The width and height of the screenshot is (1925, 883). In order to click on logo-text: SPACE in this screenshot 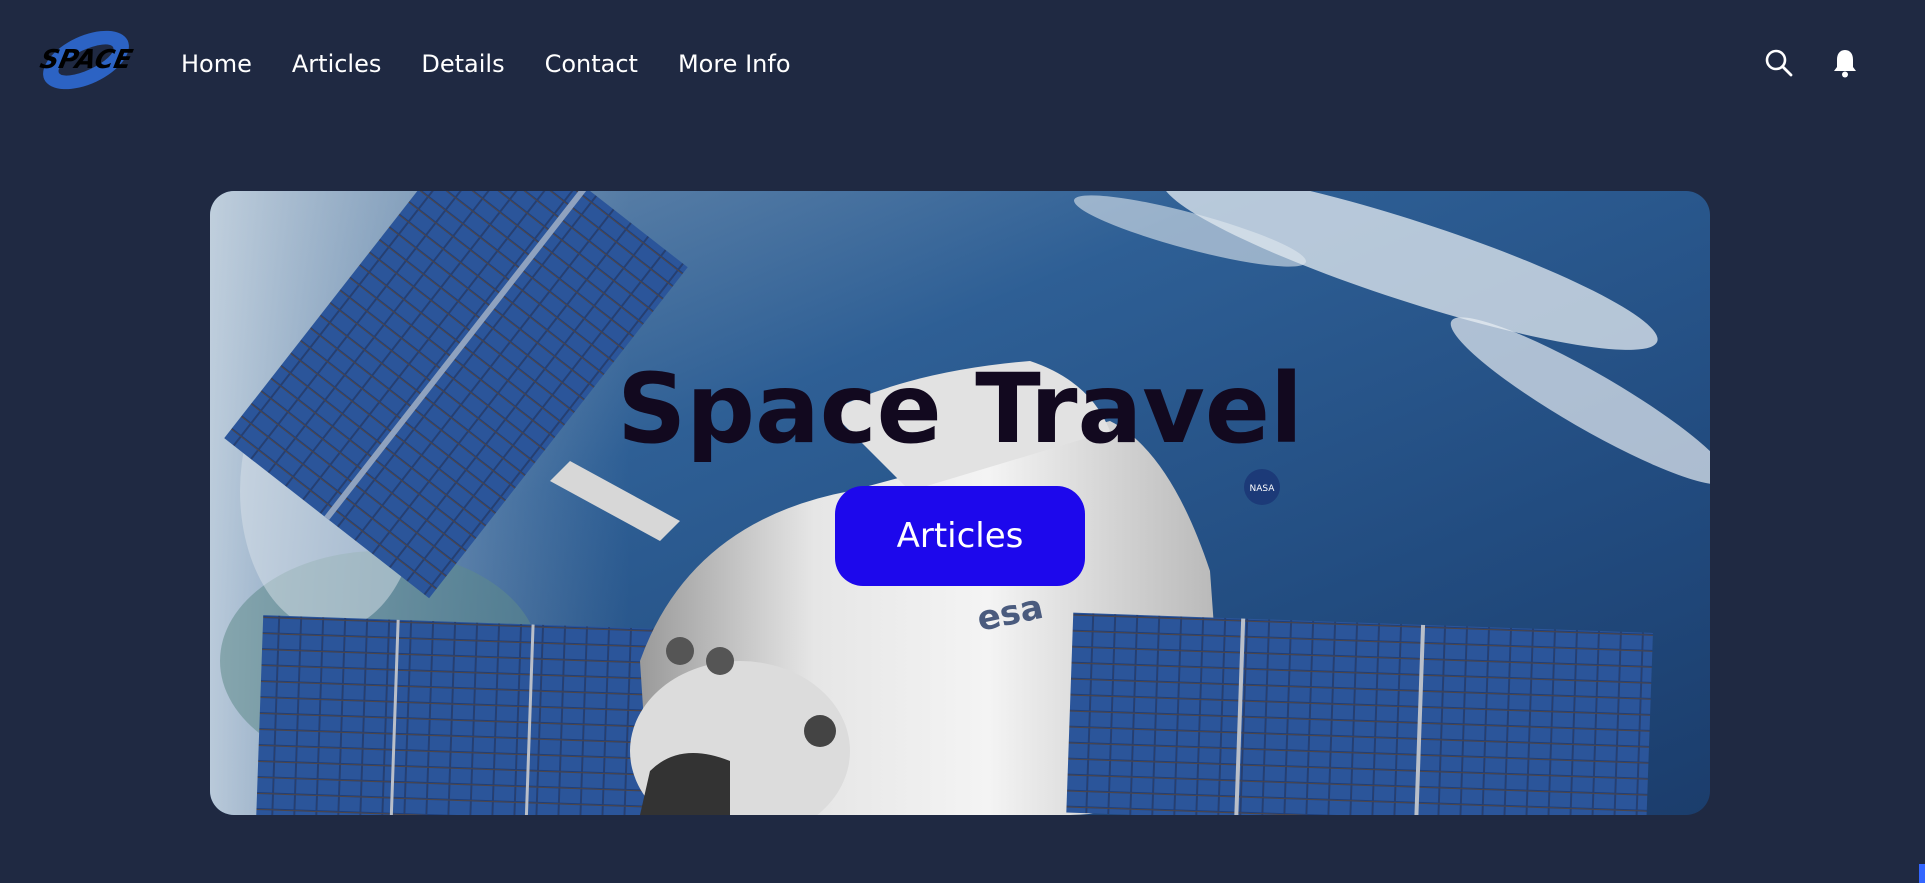, I will do `click(86, 60)`.